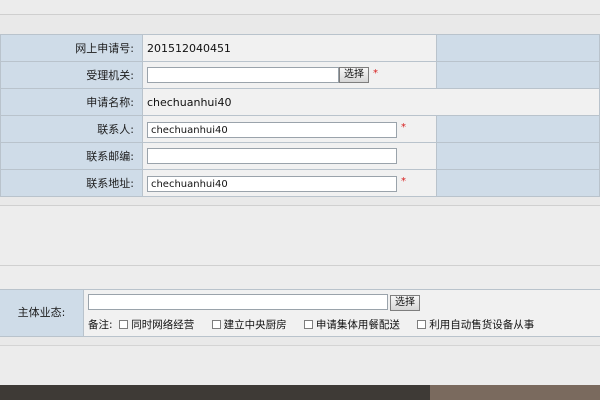 The height and width of the screenshot is (400, 600). I want to click on row-address: 联系地址: chechuanhui40 *, so click(300, 183).